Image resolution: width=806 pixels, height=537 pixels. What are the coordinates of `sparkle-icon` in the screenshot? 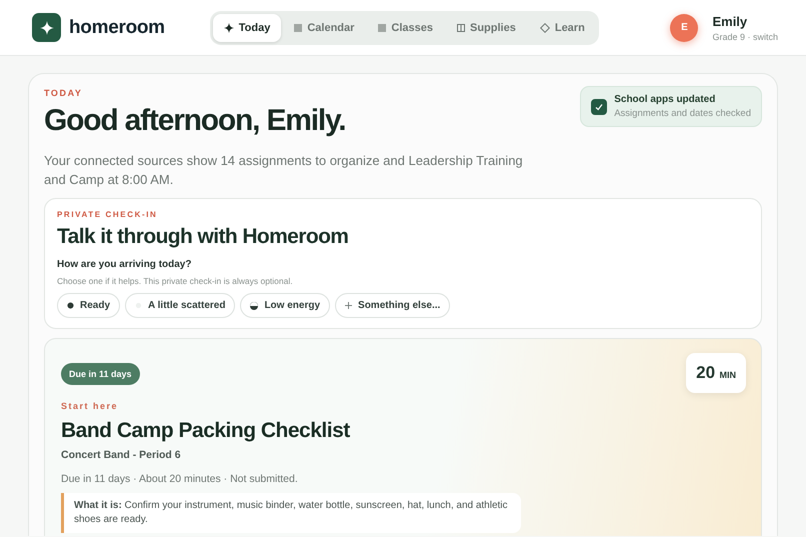 It's located at (229, 27).